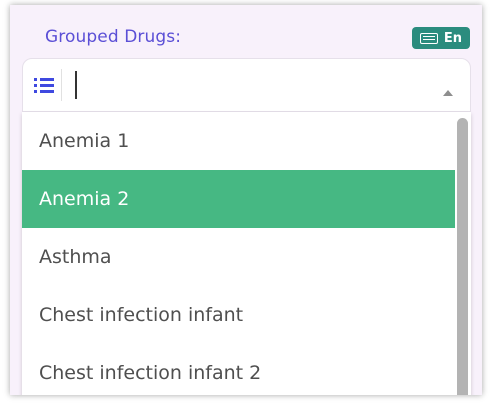 This screenshot has width=493, height=404. Describe the element at coordinates (448, 93) in the screenshot. I see `caret-up-icon` at that location.